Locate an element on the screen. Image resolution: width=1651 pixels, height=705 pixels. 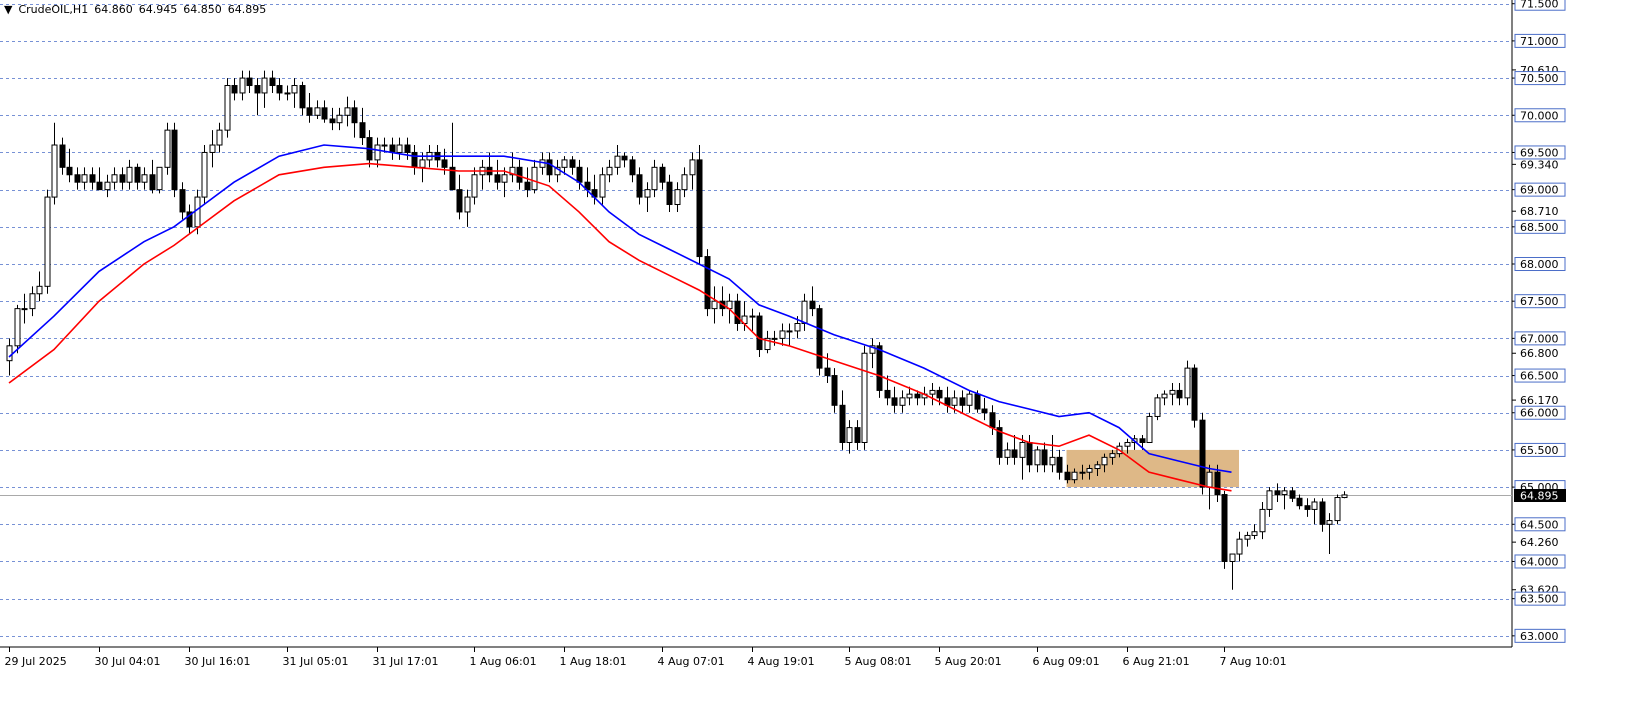
y-tick-label: 69.340 is located at coordinates (1539, 164).